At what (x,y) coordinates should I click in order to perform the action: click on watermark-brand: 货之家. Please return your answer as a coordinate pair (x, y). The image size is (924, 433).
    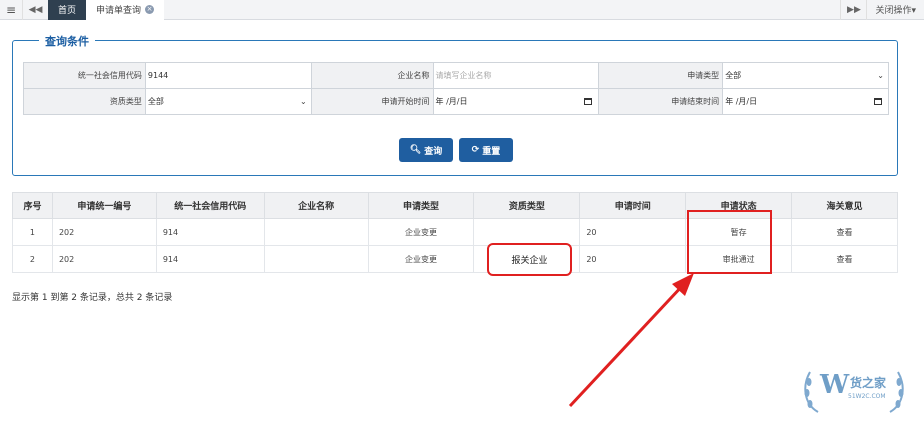
    Looking at the image, I should click on (868, 383).